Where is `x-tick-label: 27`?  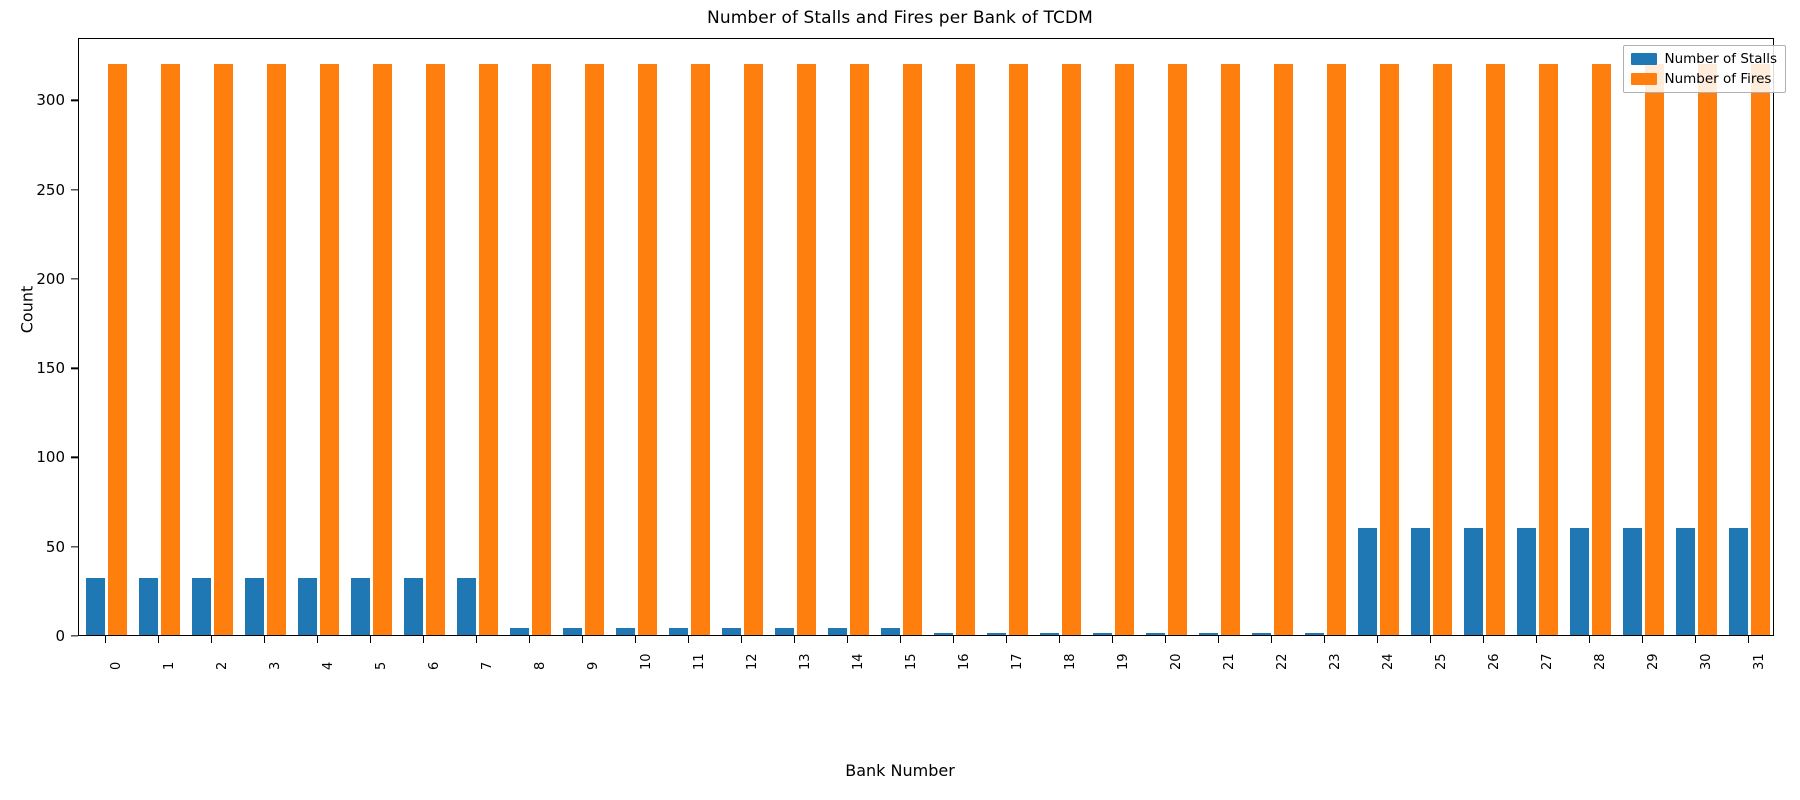 x-tick-label: 27 is located at coordinates (1547, 661).